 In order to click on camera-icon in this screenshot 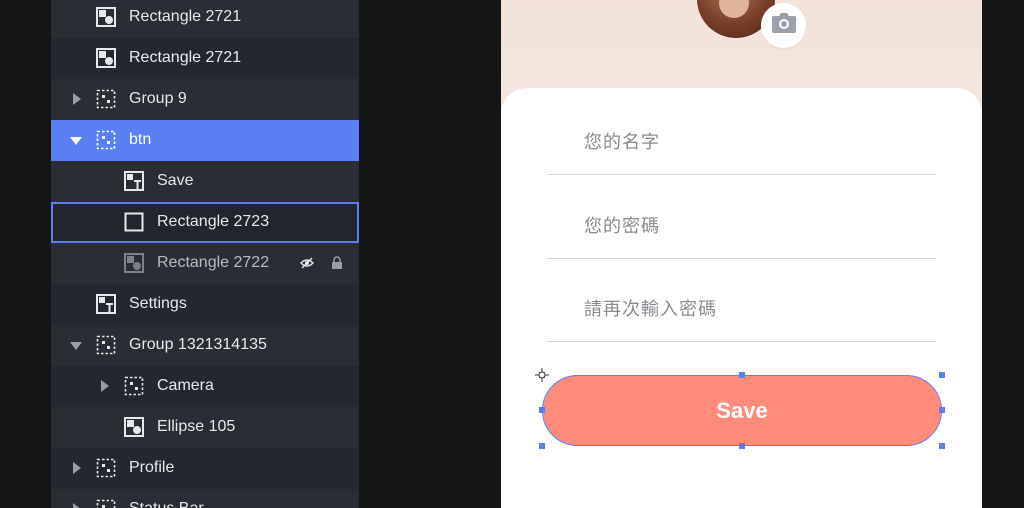, I will do `click(784, 25)`.